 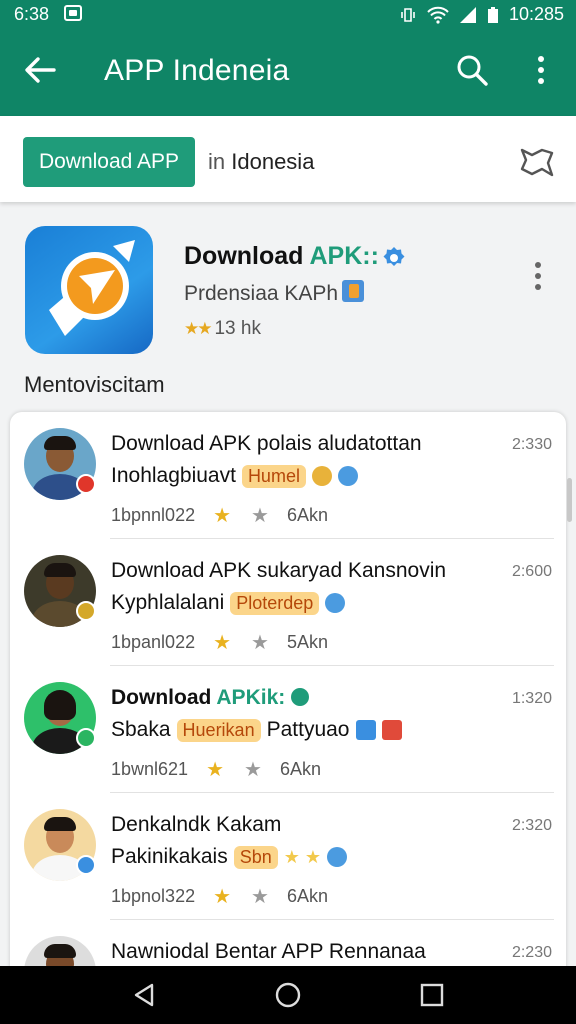 What do you see at coordinates (275, 603) in the screenshot?
I see `item-tag: Ploterdep` at bounding box center [275, 603].